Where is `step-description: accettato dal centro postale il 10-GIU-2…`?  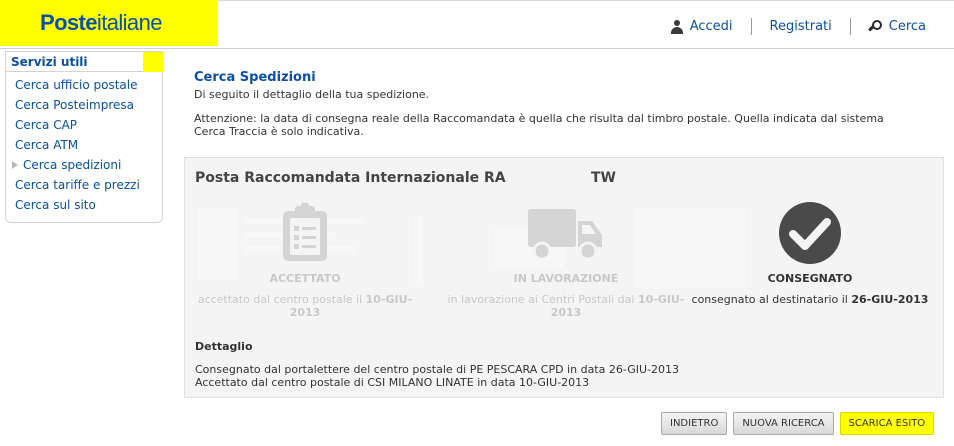
step-description: accettato dal centro postale il 10-GIU-2… is located at coordinates (305, 306).